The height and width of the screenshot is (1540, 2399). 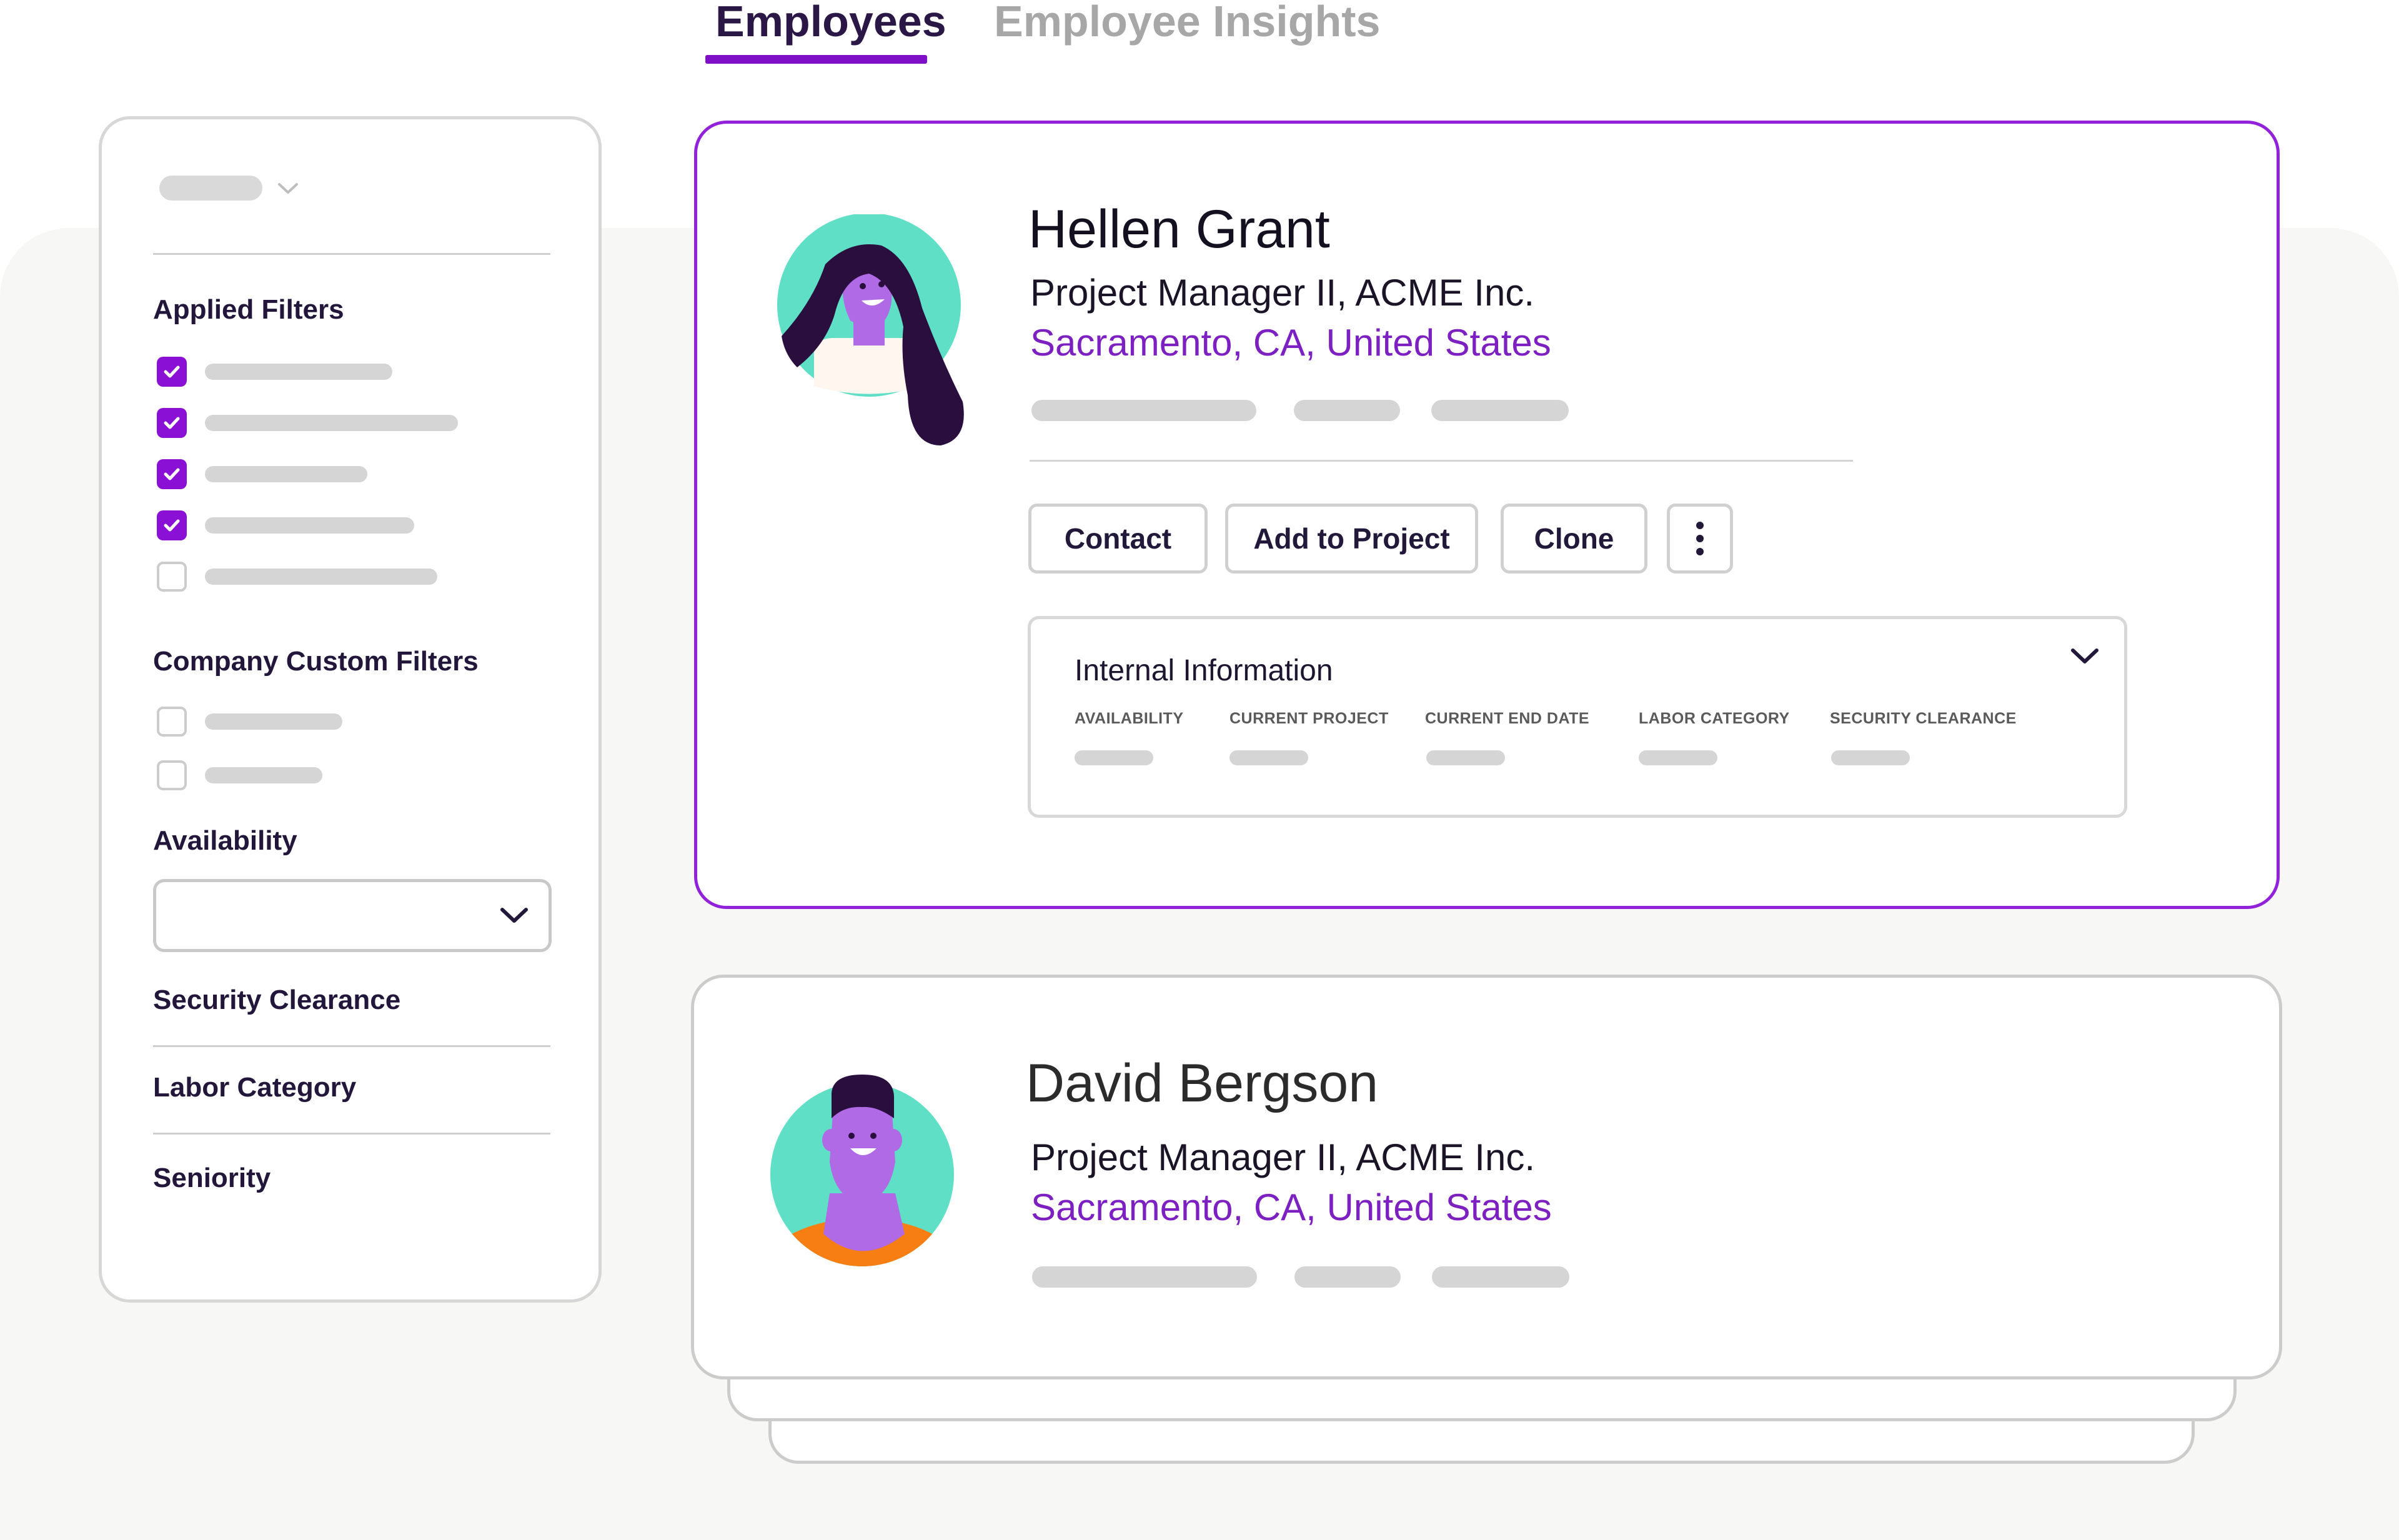 I want to click on man-avatar-icon, so click(x=862, y=1170).